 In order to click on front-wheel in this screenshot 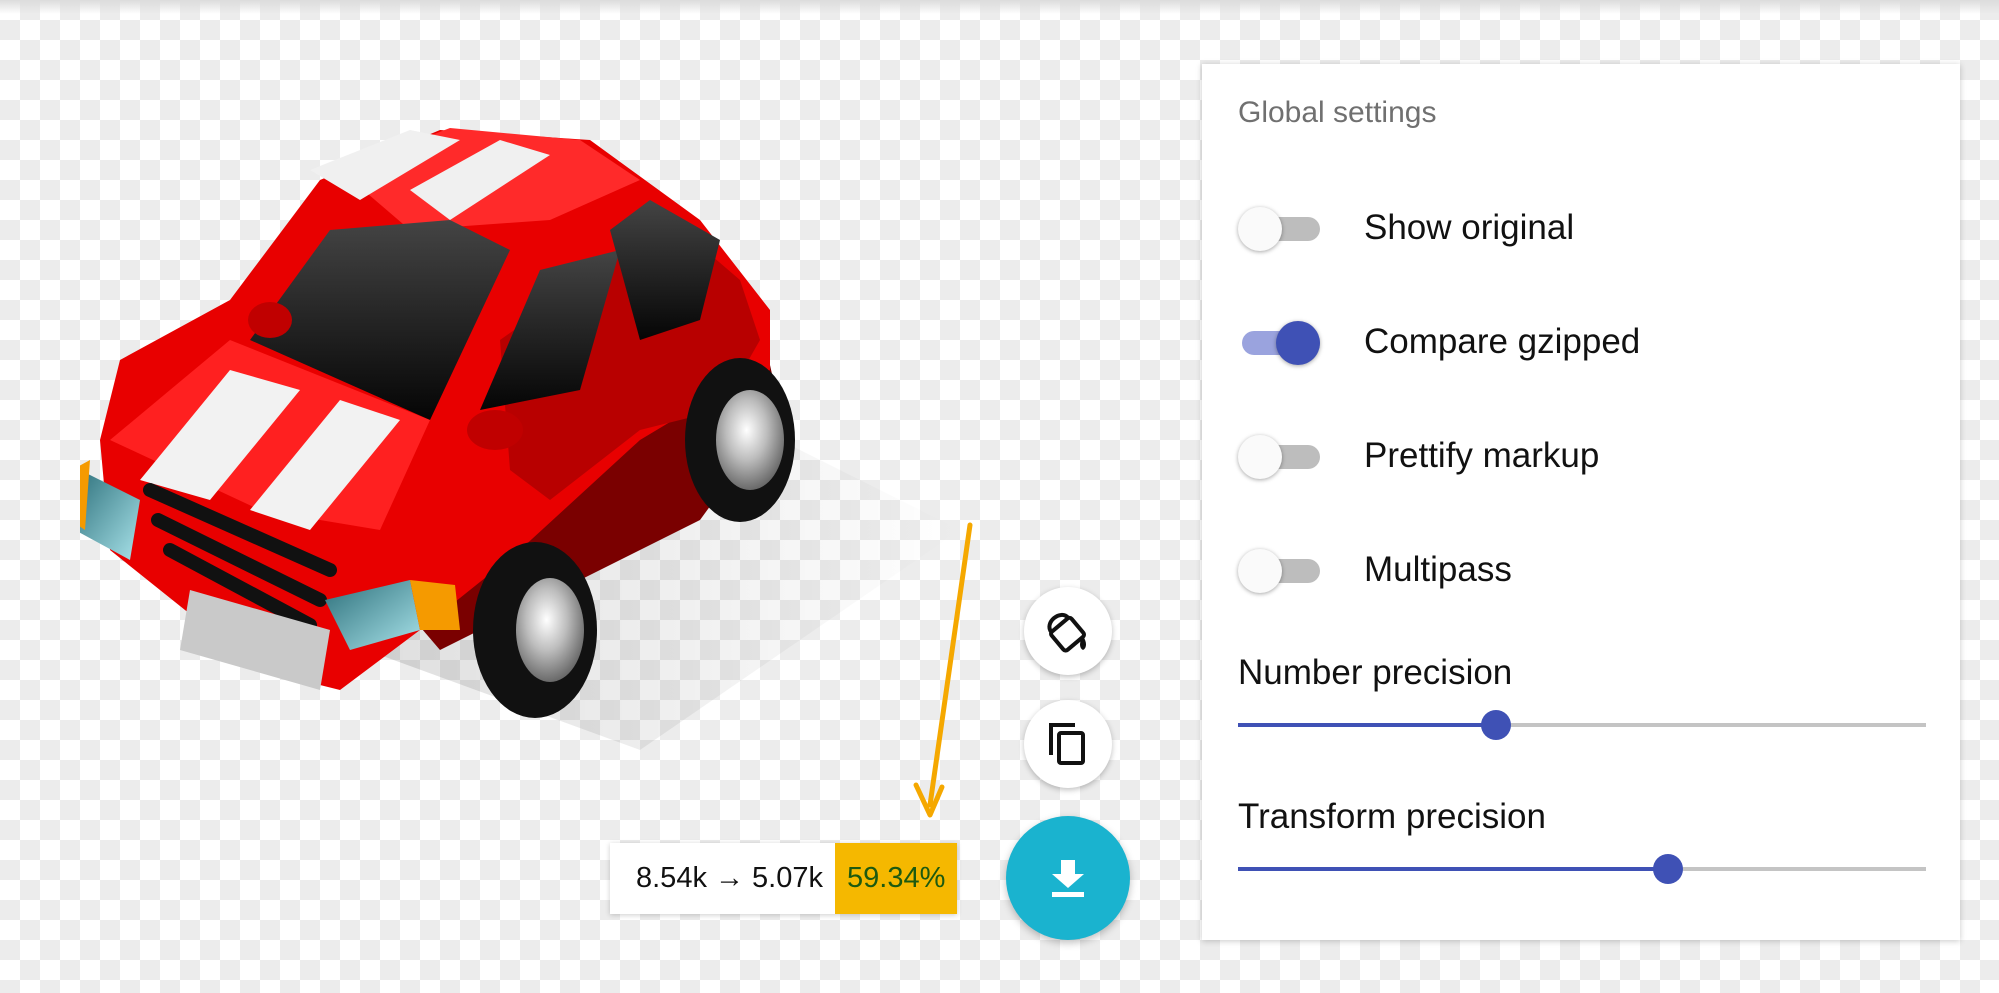, I will do `click(535, 630)`.